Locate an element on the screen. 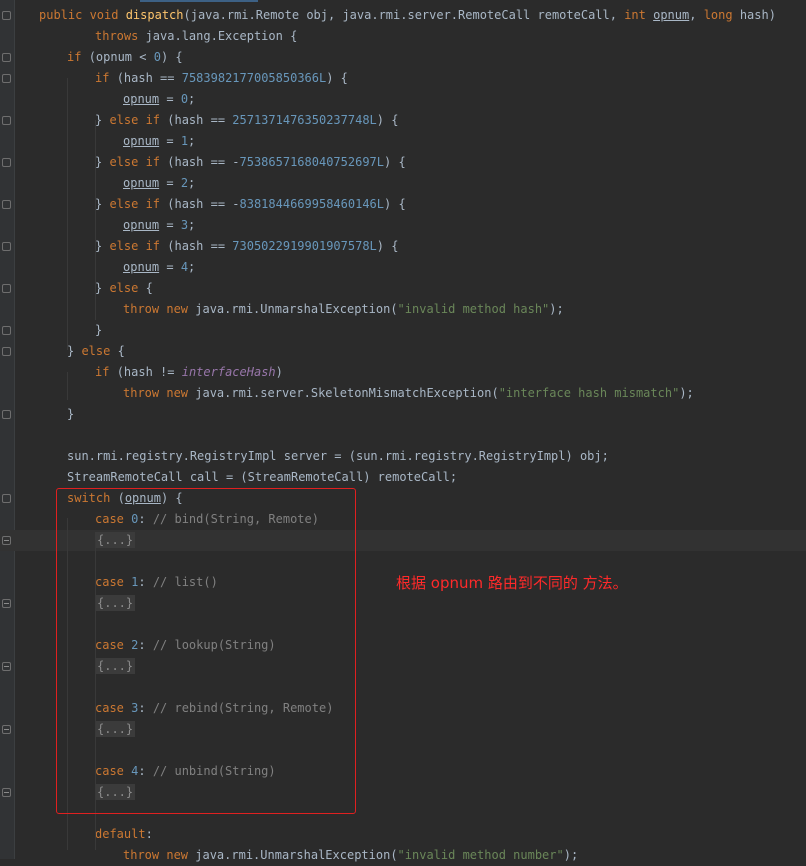 The height and width of the screenshot is (866, 806). code-line: opnum = 2; is located at coordinates (403, 183).